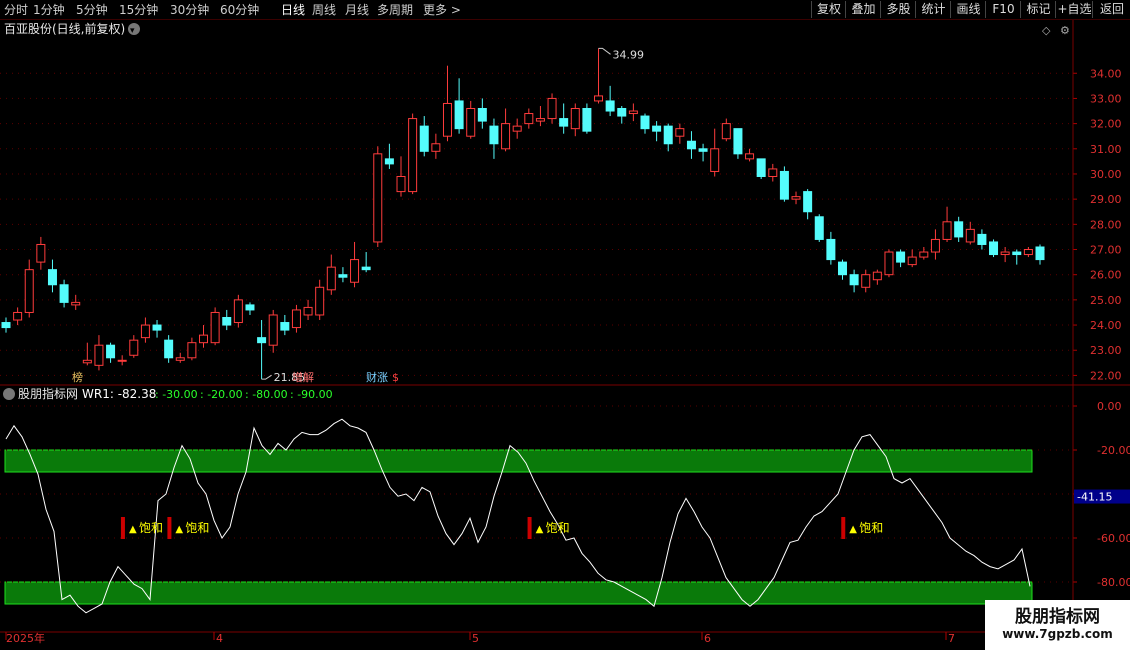  I want to click on event-tag: $, so click(395, 377).